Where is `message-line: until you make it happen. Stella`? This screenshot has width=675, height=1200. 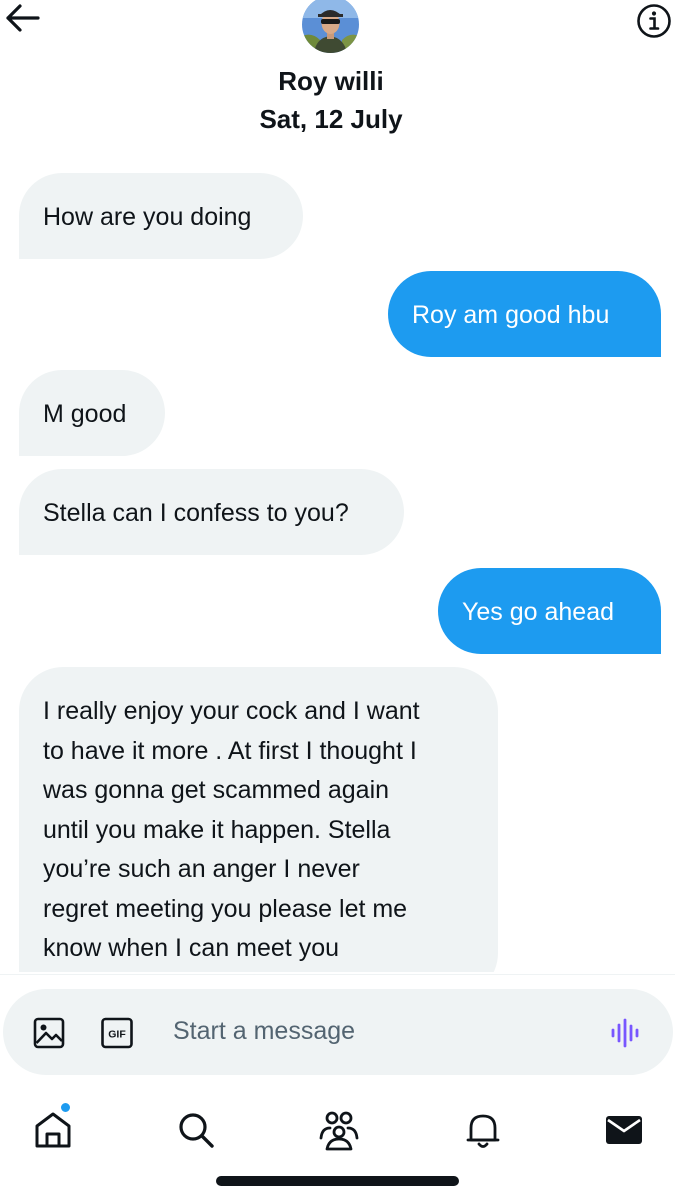 message-line: until you make it happen. Stella is located at coordinates (217, 829).